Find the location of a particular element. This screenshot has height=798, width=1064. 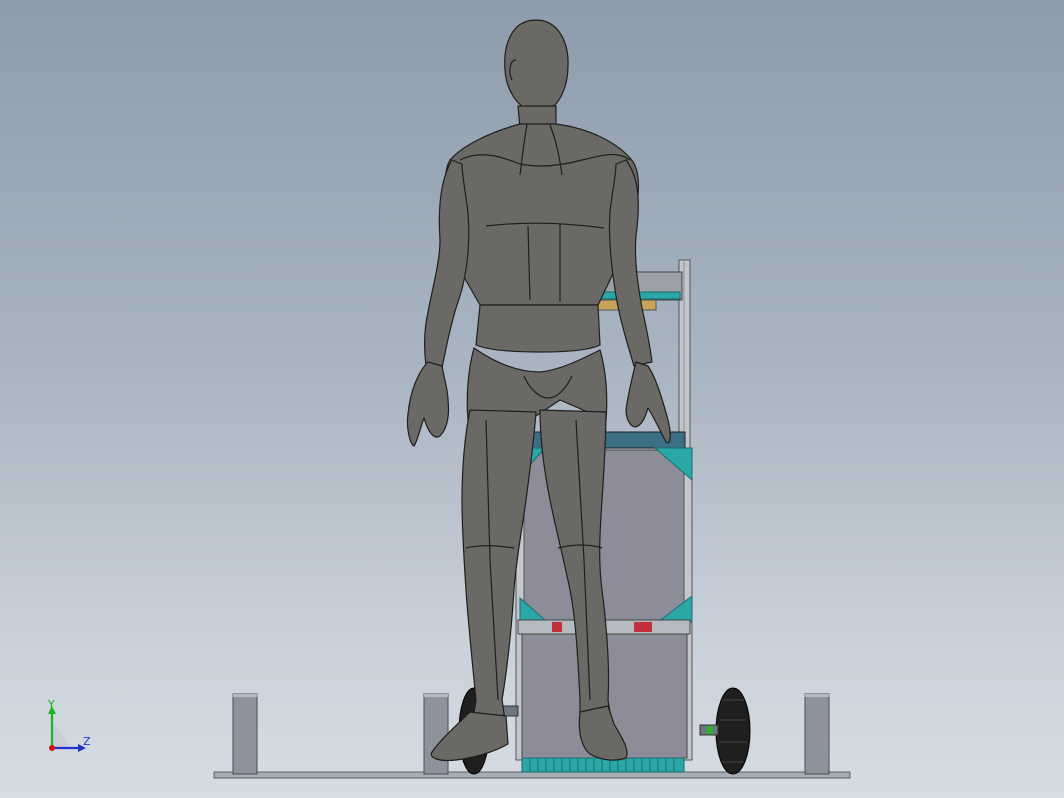

post-center is located at coordinates (436, 734).